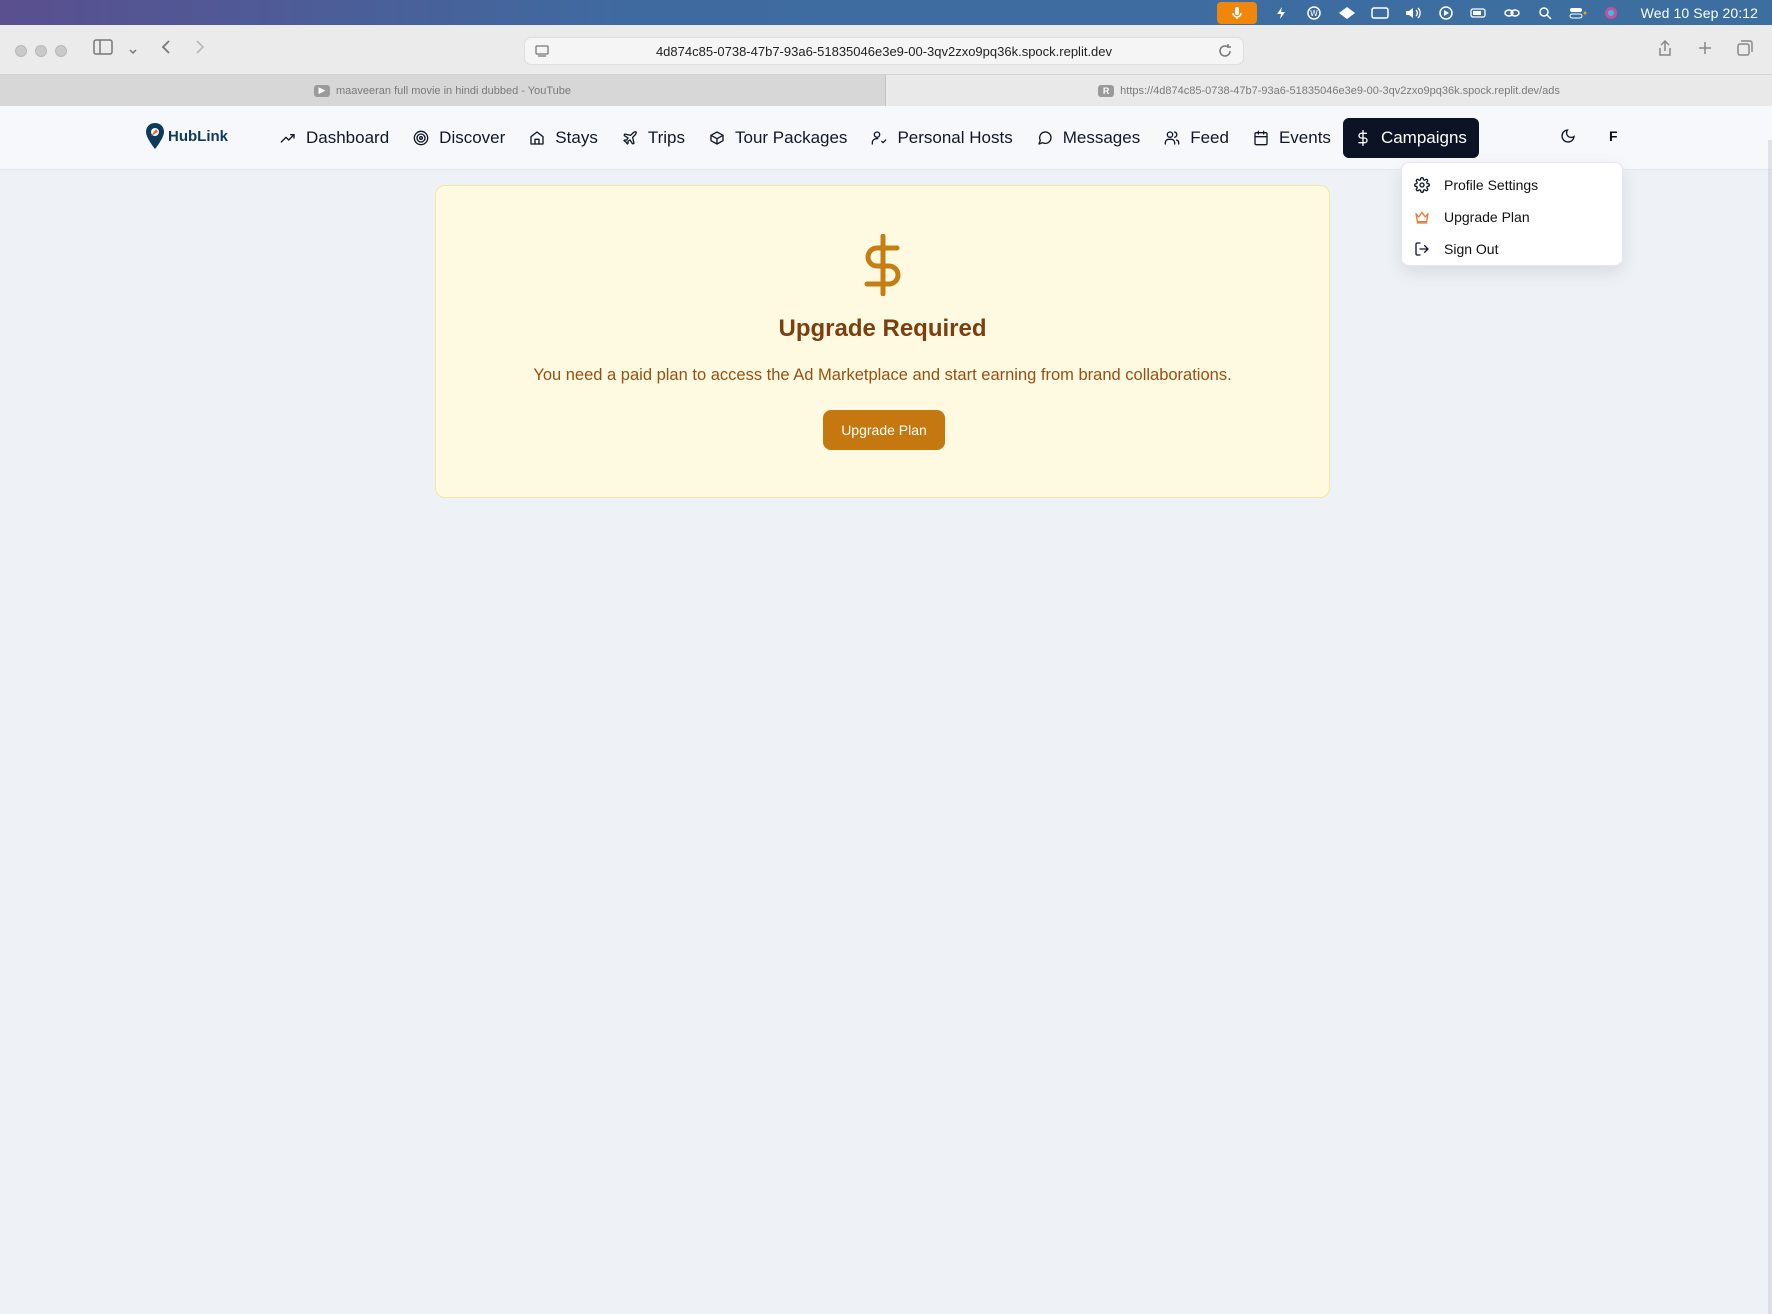 Image resolution: width=1772 pixels, height=1314 pixels. What do you see at coordinates (537, 138) in the screenshot?
I see `home-icon` at bounding box center [537, 138].